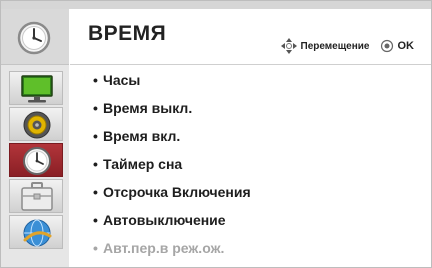  Describe the element at coordinates (148, 108) in the screenshot. I see `menu-item-label: Время выкл.` at that location.